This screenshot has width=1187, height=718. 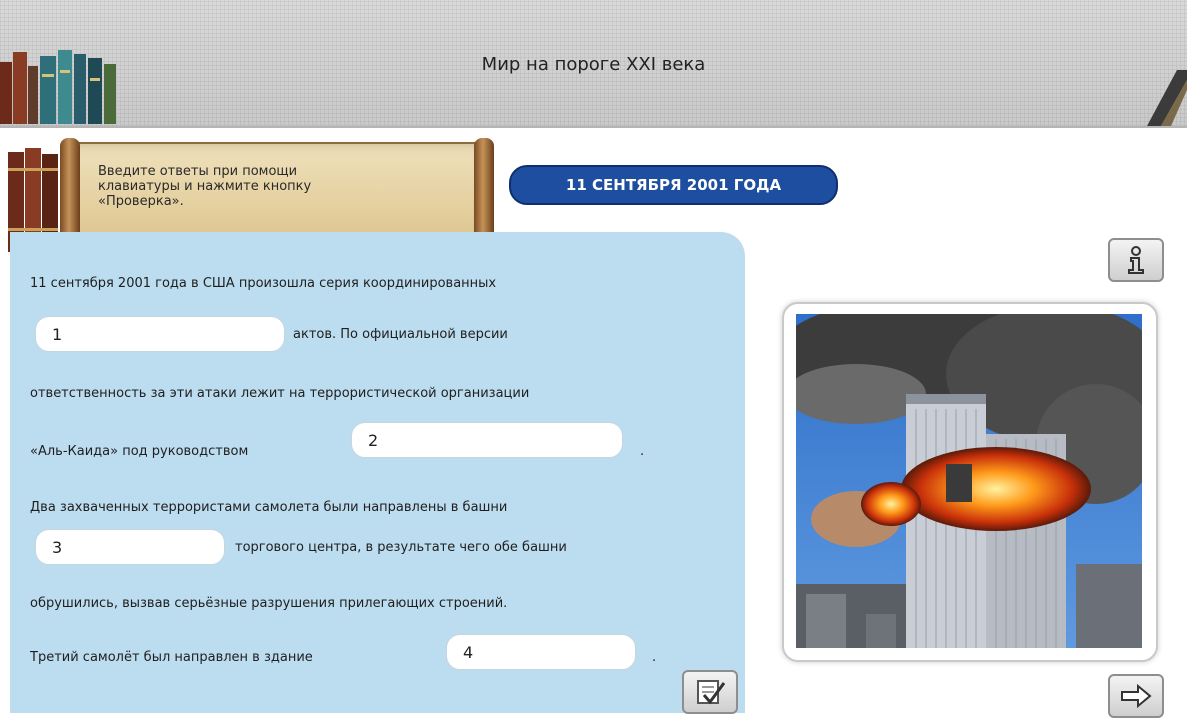 I want to click on check-icon, so click(x=711, y=692).